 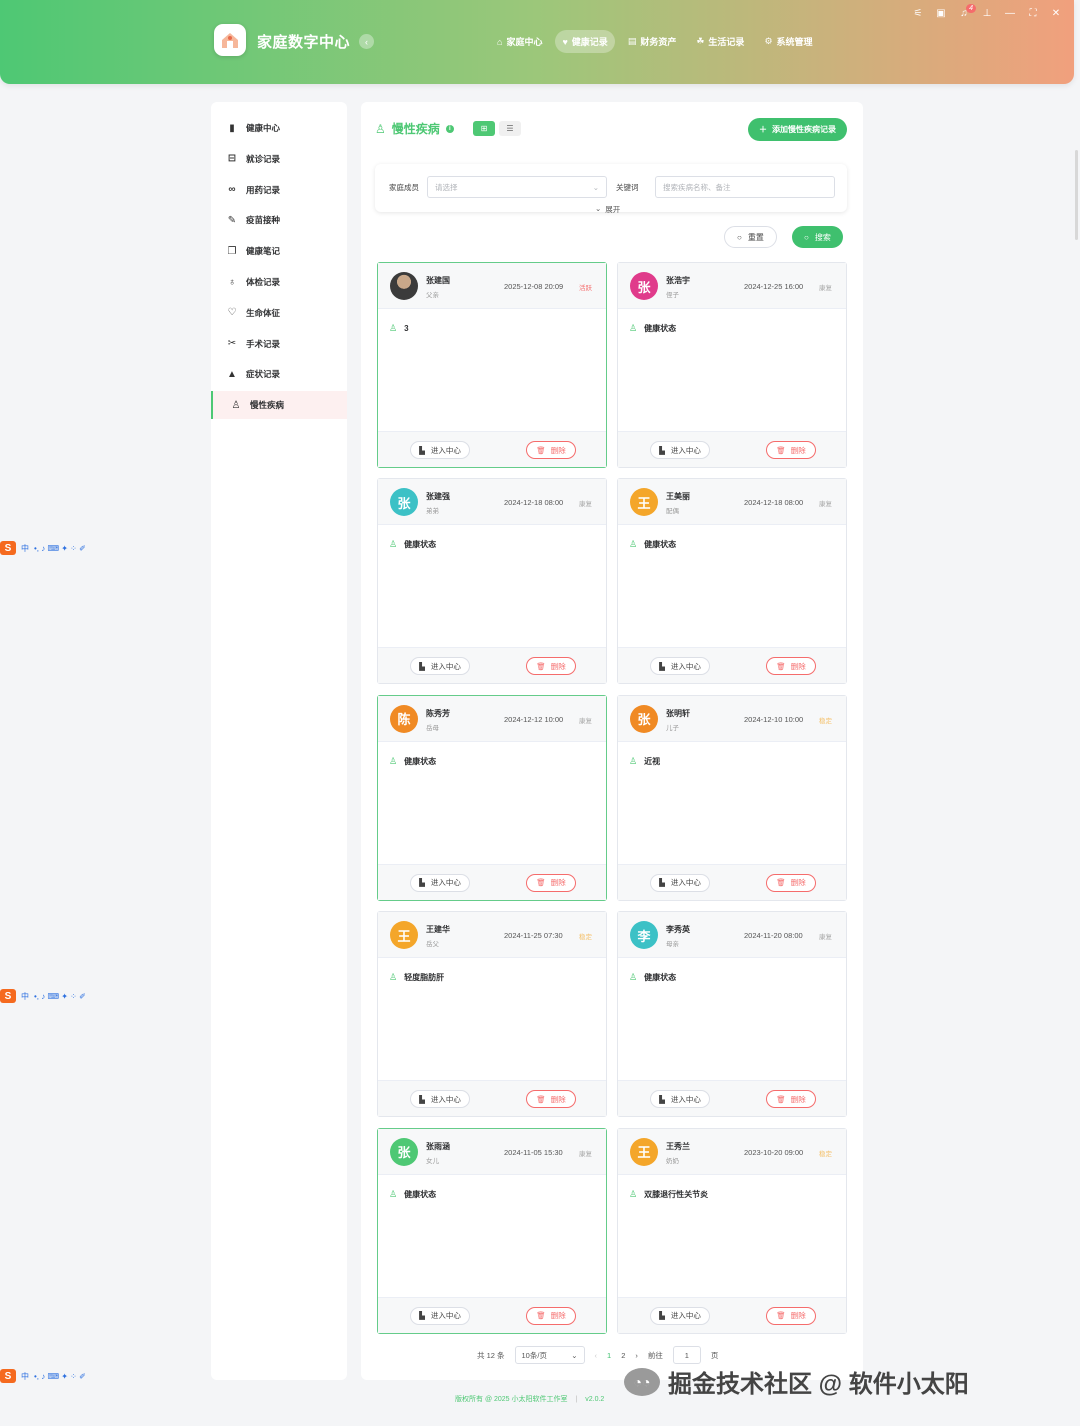 What do you see at coordinates (279, 220) in the screenshot?
I see `sidebar-item: ✎ 疫苗接种` at bounding box center [279, 220].